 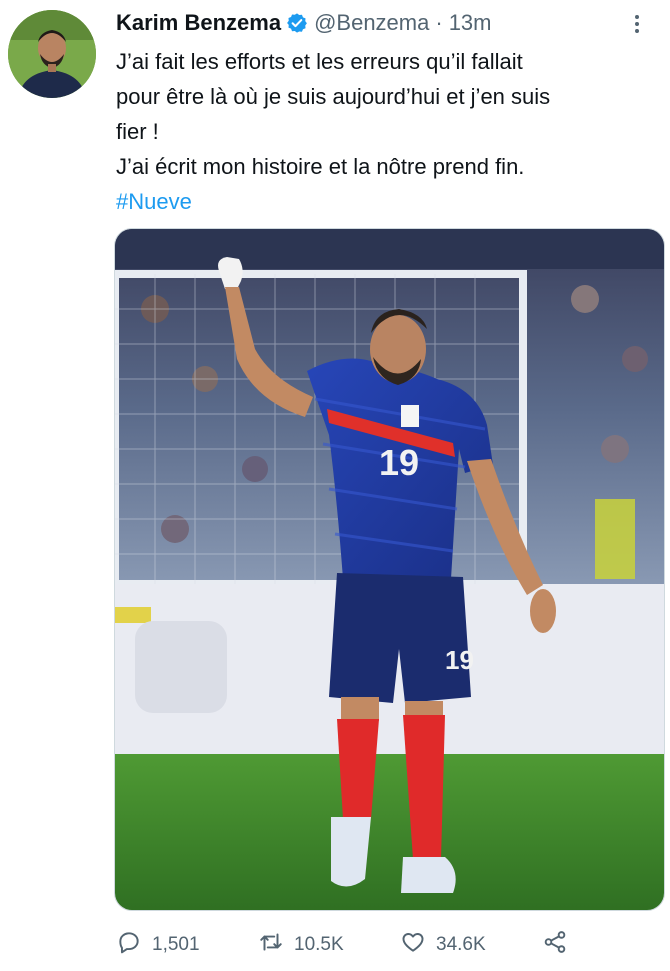 What do you see at coordinates (319, 944) in the screenshot?
I see `retweet-count: 10.5K` at bounding box center [319, 944].